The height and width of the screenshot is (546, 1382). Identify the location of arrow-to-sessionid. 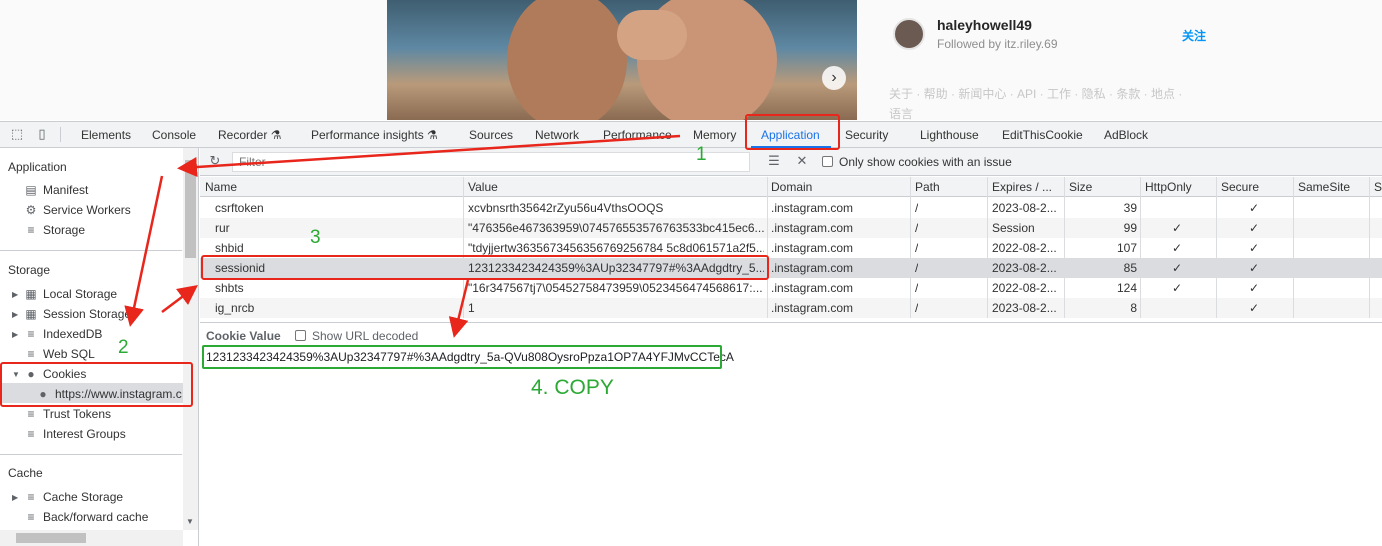
(179, 299).